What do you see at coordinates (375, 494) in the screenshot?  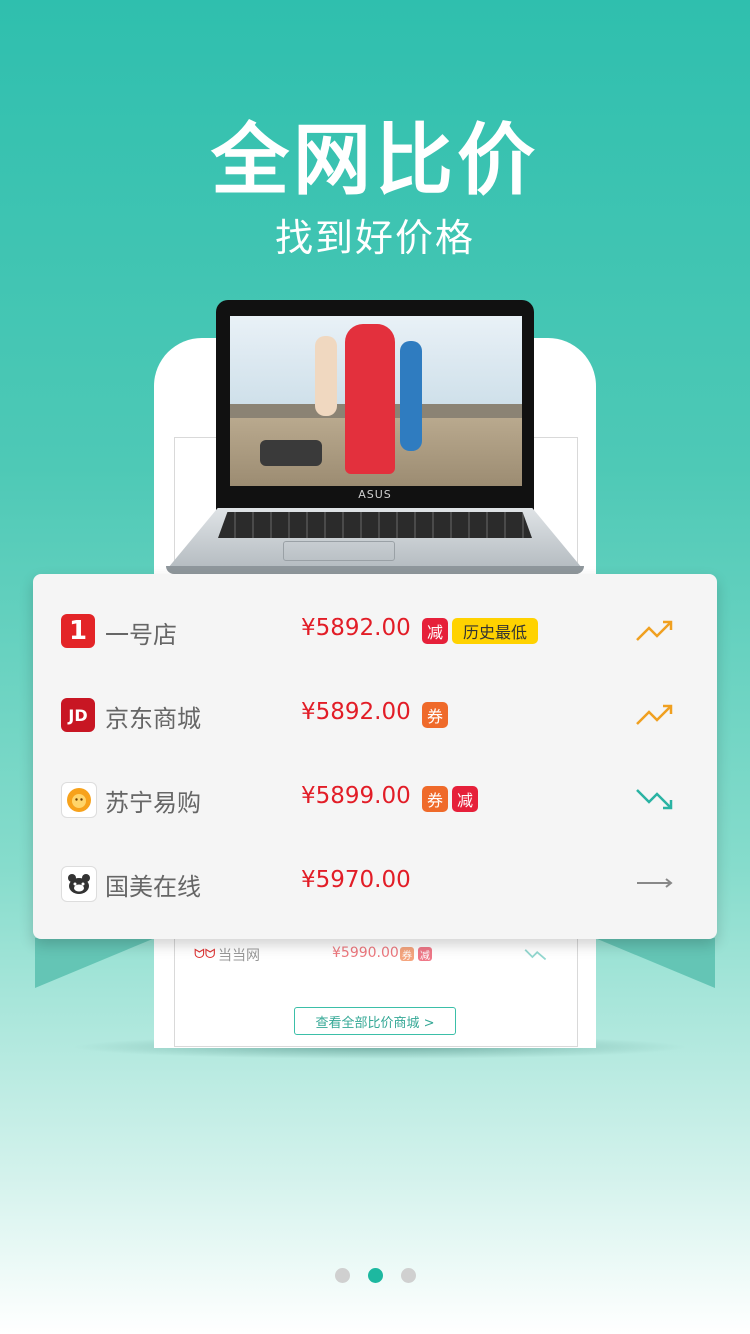 I see `laptop-brand: ASUS` at bounding box center [375, 494].